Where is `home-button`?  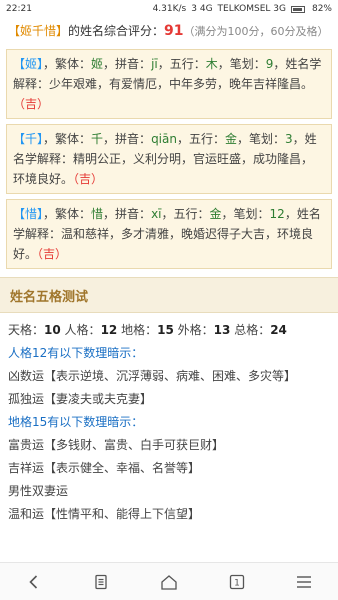
home-button is located at coordinates (169, 582).